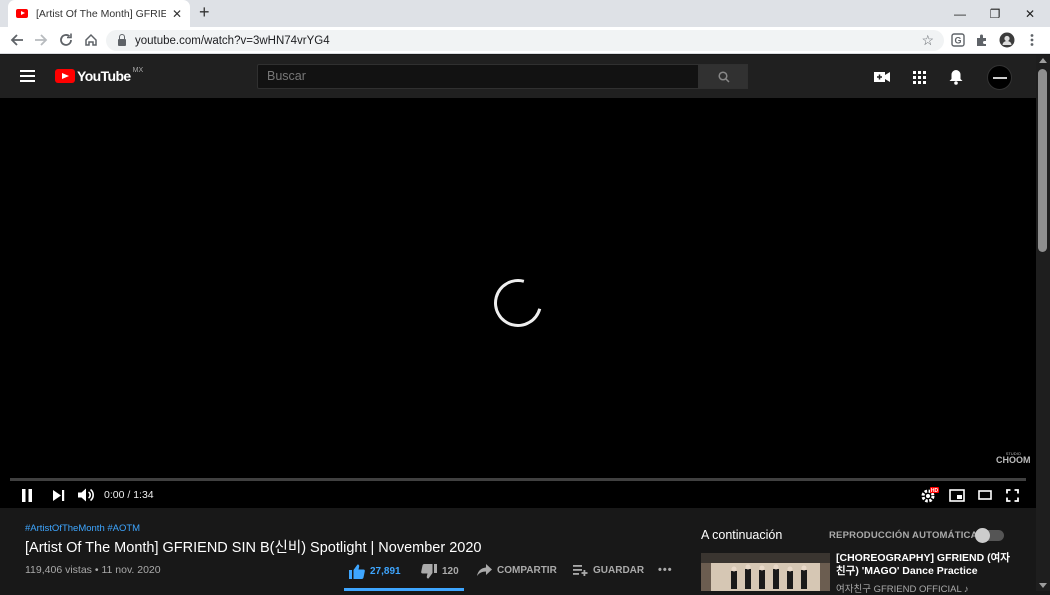 This screenshot has width=1050, height=595. What do you see at coordinates (927, 40) in the screenshot?
I see `bookmark-star-icon: ☆` at bounding box center [927, 40].